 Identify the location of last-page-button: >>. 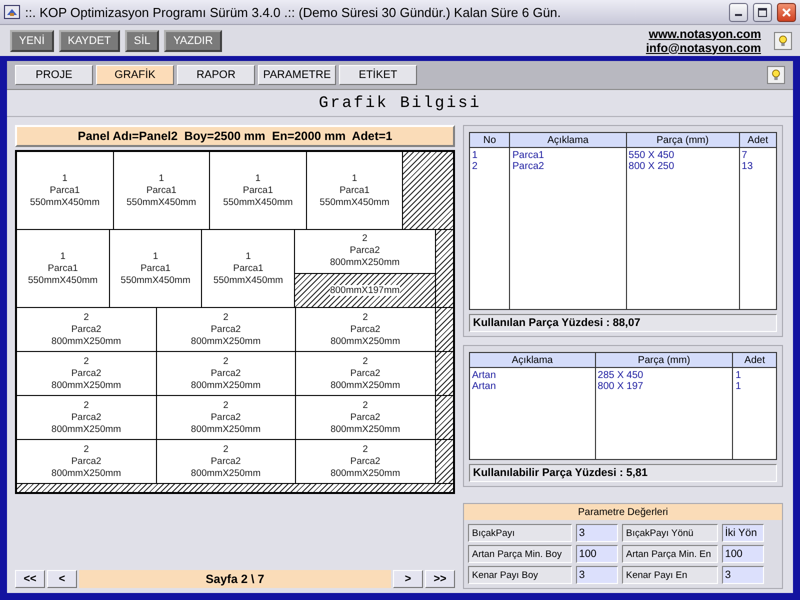
(440, 579).